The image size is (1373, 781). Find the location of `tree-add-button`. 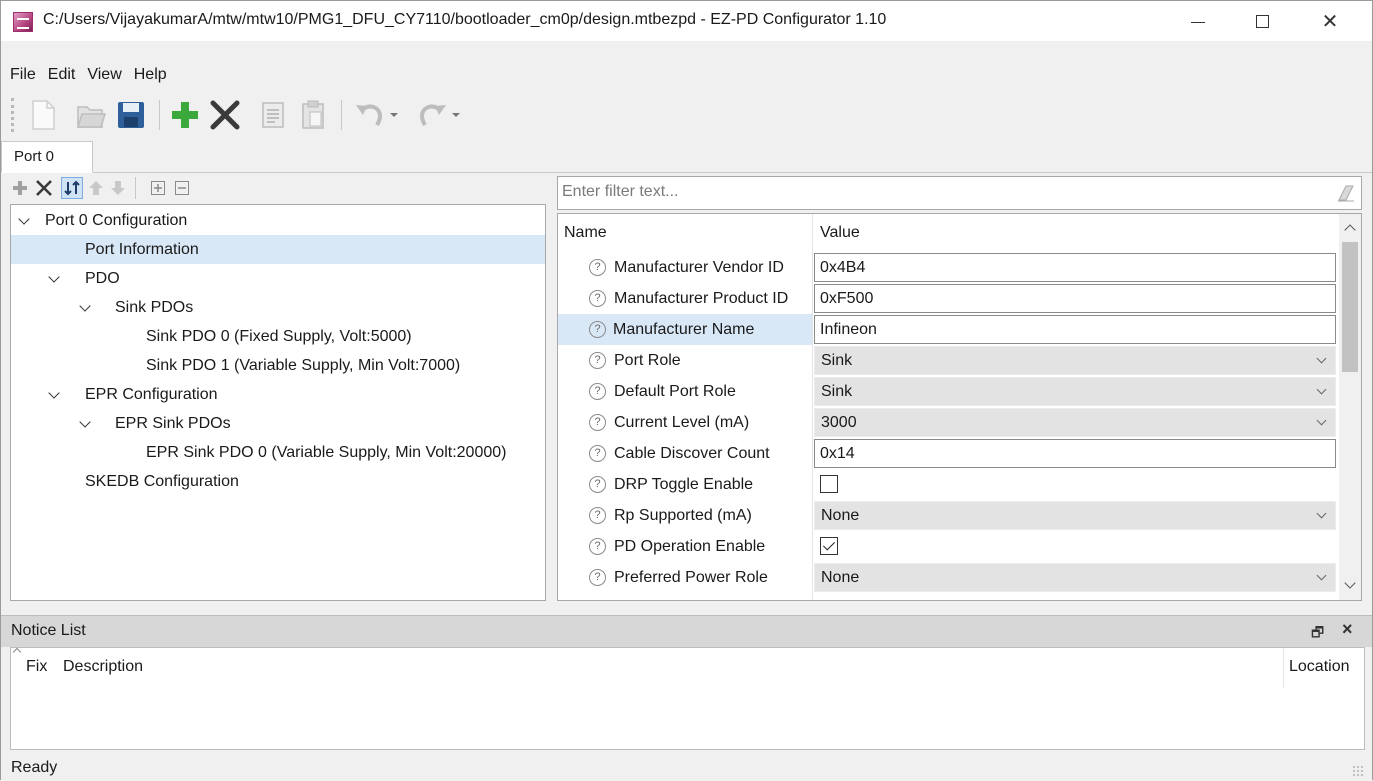

tree-add-button is located at coordinates (20, 188).